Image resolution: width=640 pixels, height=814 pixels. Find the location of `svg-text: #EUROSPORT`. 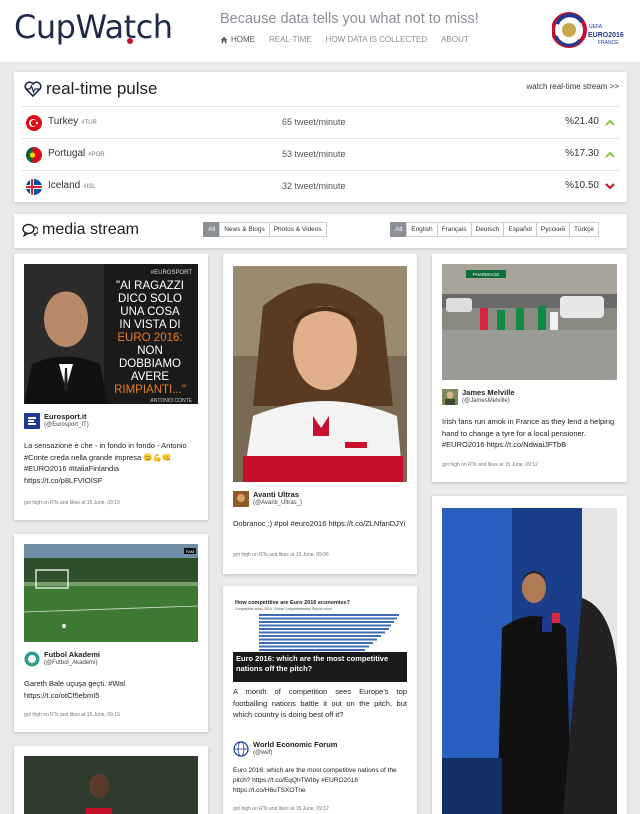

svg-text: #EUROSPORT is located at coordinates (172, 273).